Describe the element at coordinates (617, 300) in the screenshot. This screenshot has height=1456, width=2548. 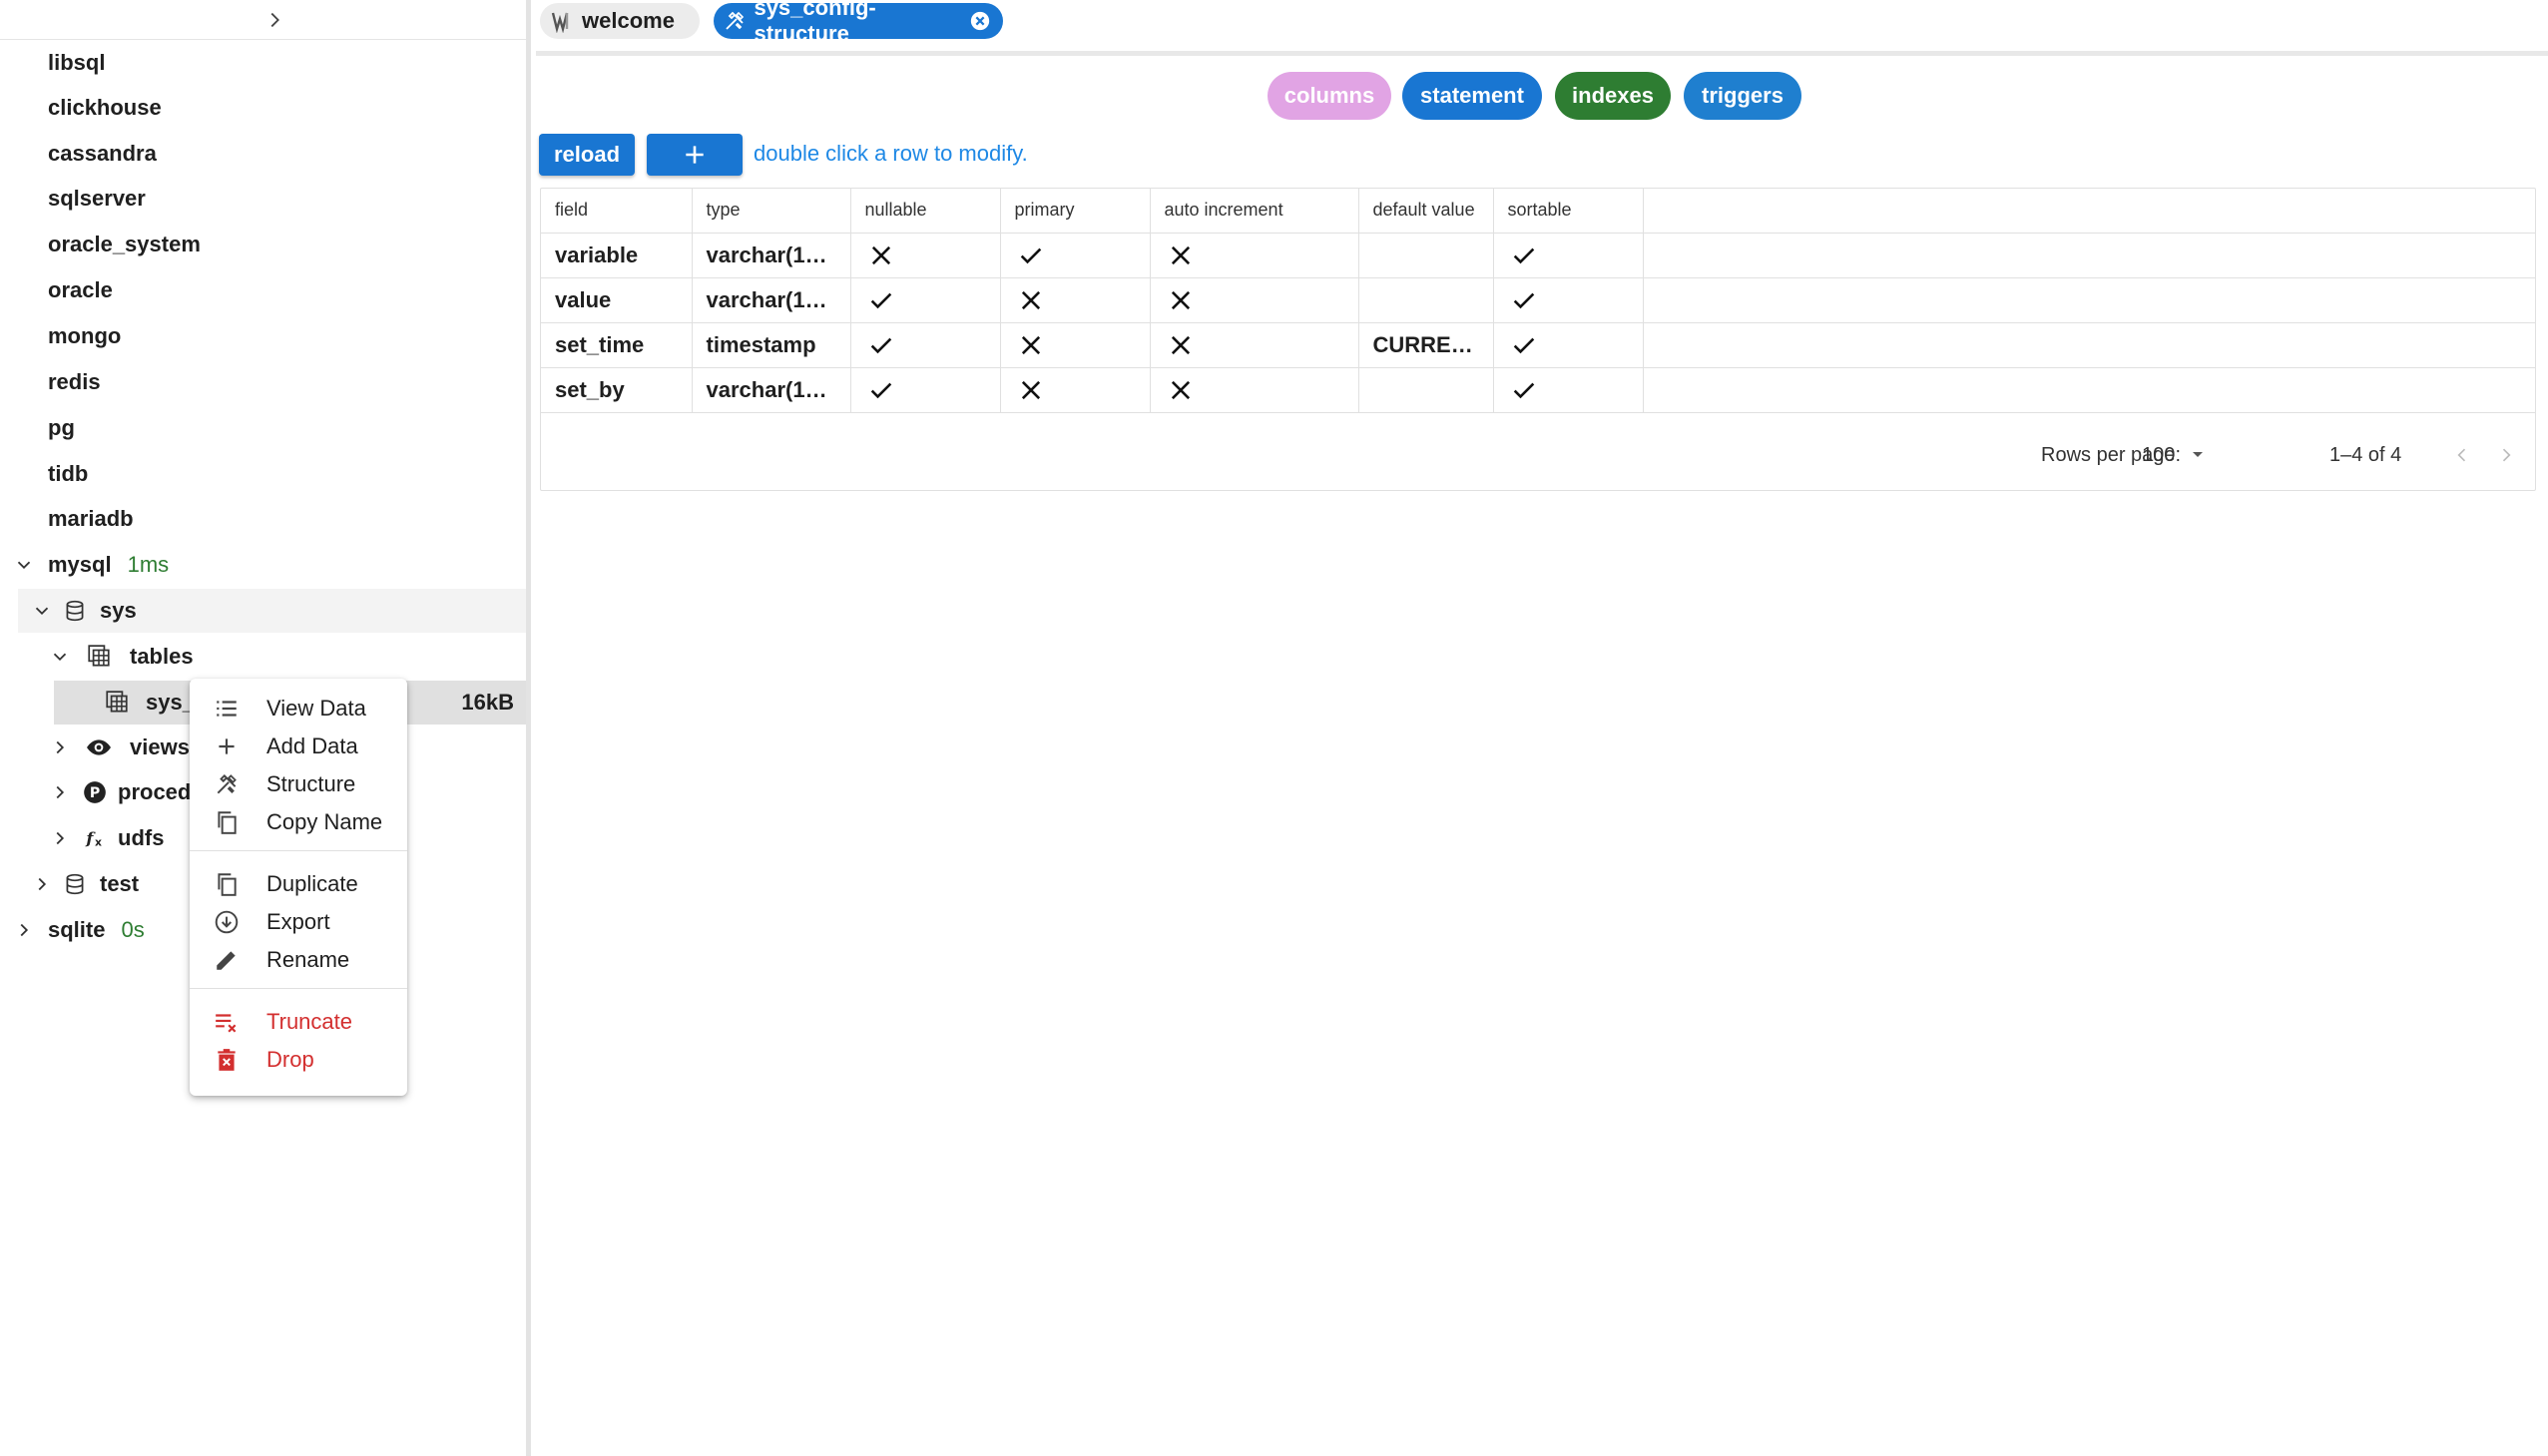
I see `cell-field: value` at that location.